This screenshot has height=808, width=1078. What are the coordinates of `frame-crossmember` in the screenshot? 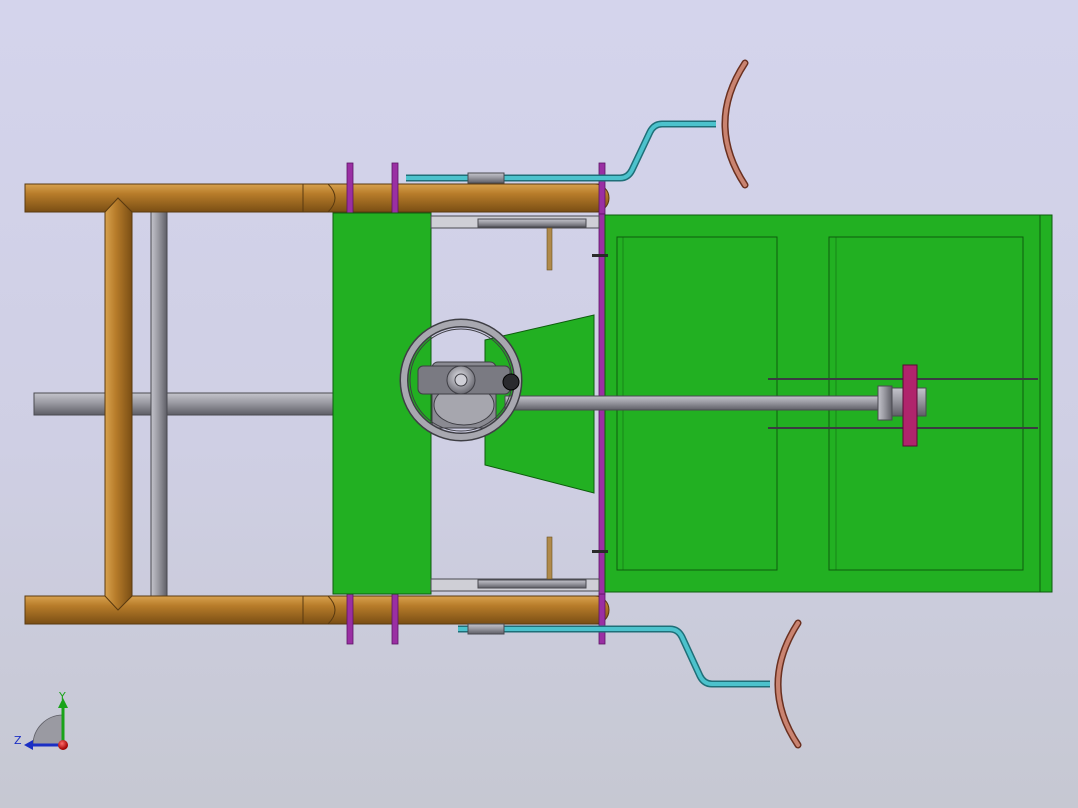 It's located at (118, 404).